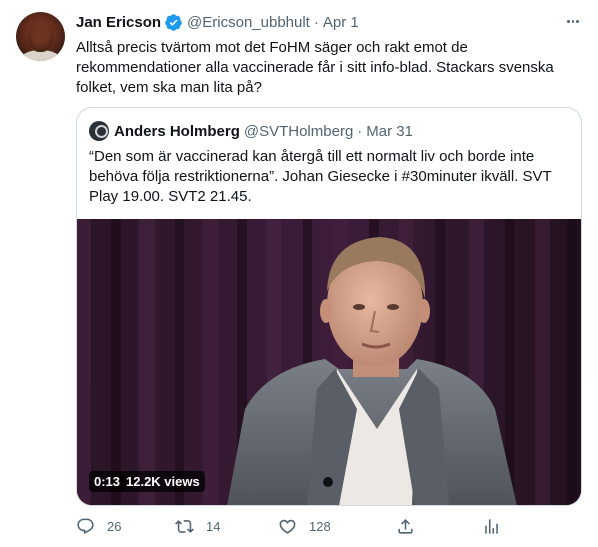 The height and width of the screenshot is (547, 598). I want to click on share-icon, so click(405, 526).